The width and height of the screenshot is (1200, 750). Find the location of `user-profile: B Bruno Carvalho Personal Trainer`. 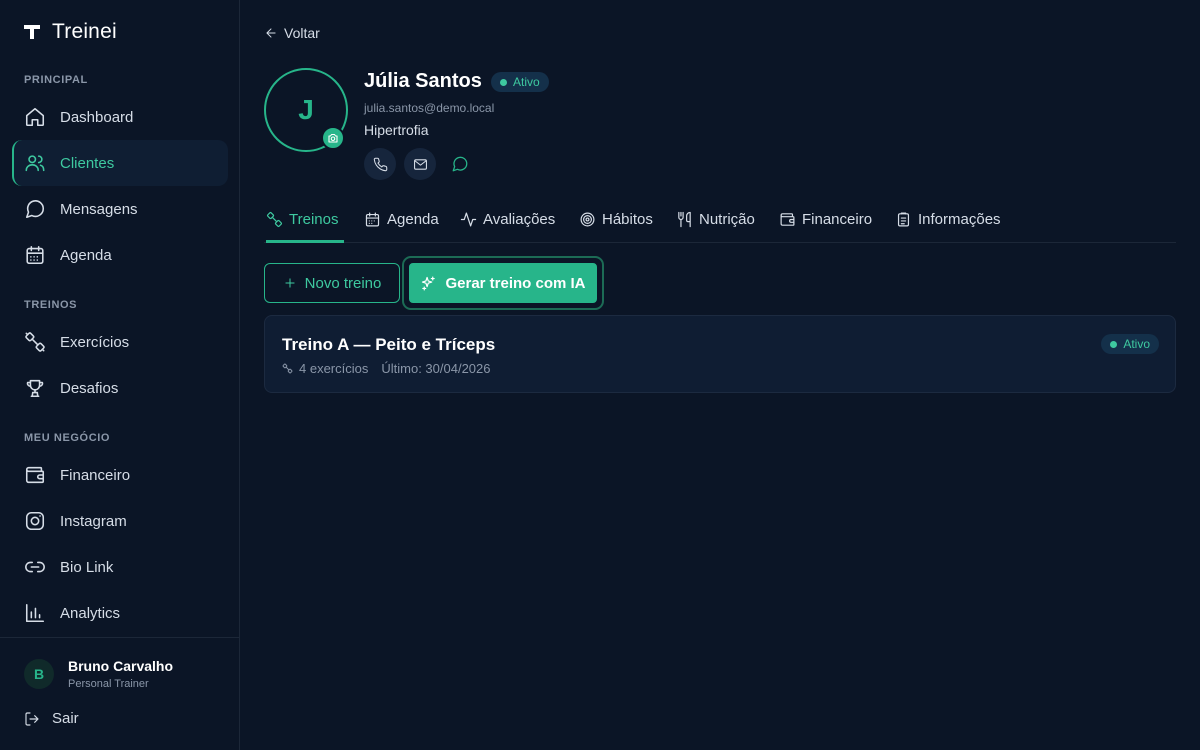

user-profile: B Bruno Carvalho Personal Trainer is located at coordinates (98, 674).